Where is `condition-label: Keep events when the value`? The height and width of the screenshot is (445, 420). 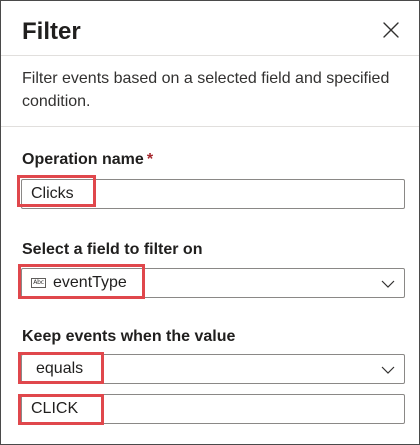
condition-label: Keep events when the value is located at coordinates (129, 336).